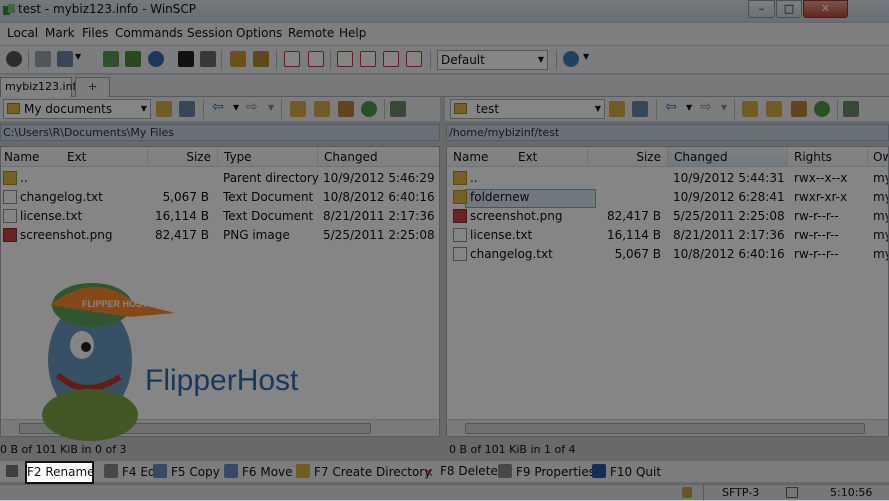  What do you see at coordinates (687, 492) in the screenshot?
I see `lock-icon` at bounding box center [687, 492].